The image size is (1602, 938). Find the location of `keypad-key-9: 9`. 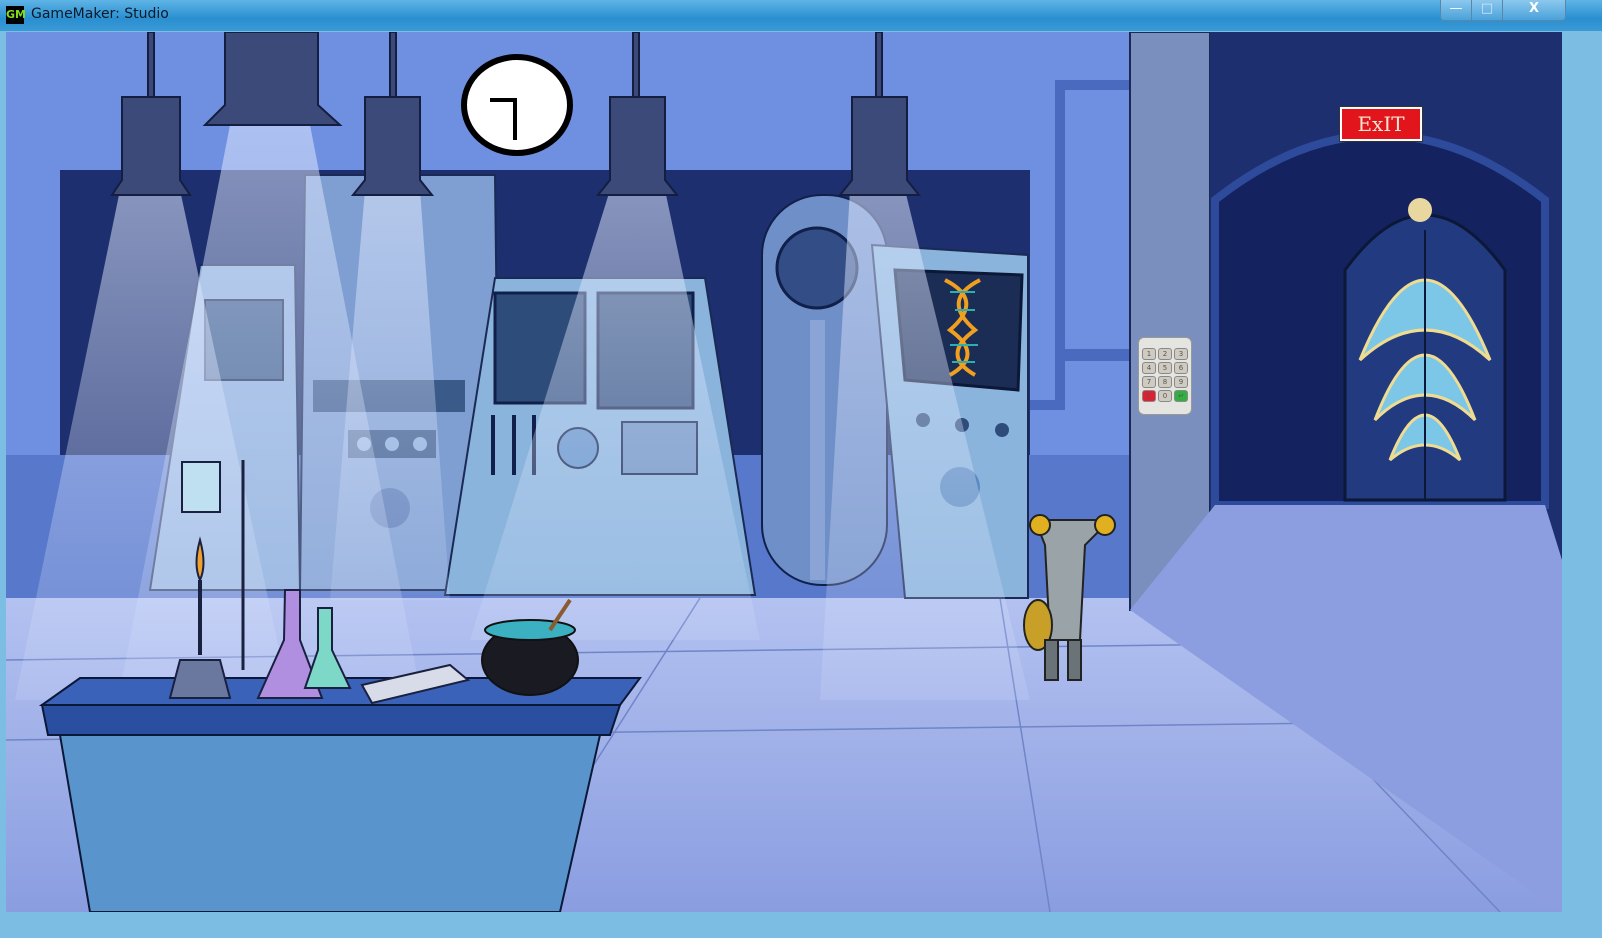

keypad-key-9: 9 is located at coordinates (1181, 382).